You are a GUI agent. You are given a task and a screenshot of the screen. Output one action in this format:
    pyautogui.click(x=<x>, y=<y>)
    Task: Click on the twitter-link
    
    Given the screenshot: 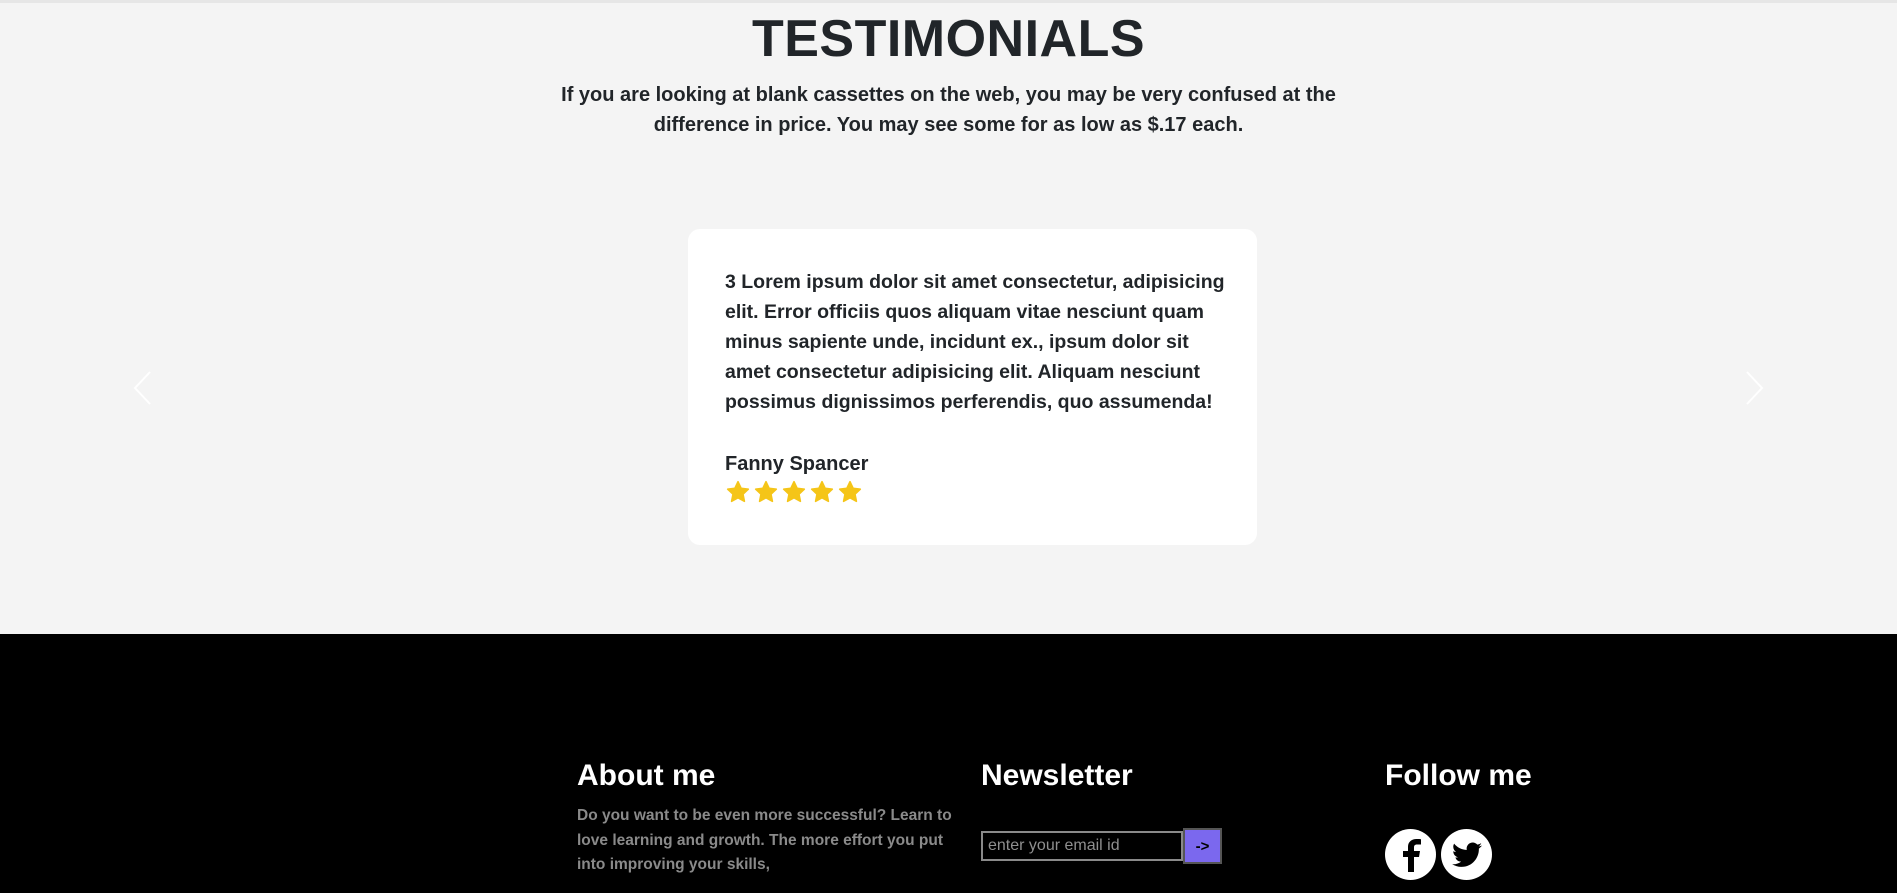 What is the action you would take?
    pyautogui.click(x=1466, y=854)
    